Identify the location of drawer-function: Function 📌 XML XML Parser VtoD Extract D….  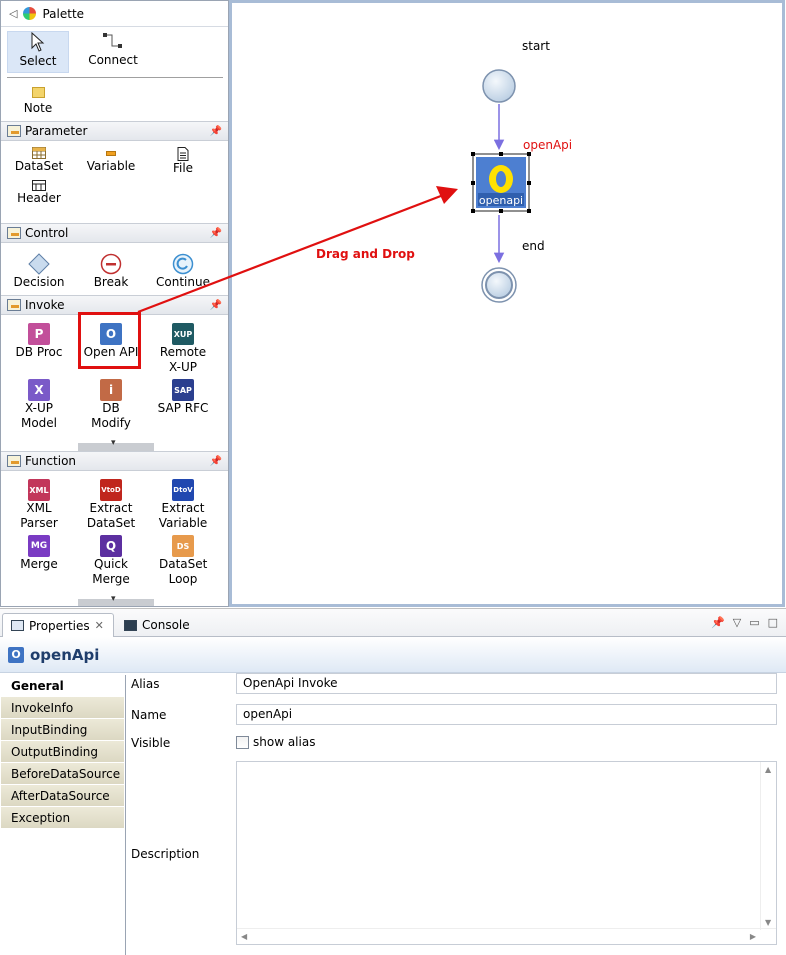
(114, 528).